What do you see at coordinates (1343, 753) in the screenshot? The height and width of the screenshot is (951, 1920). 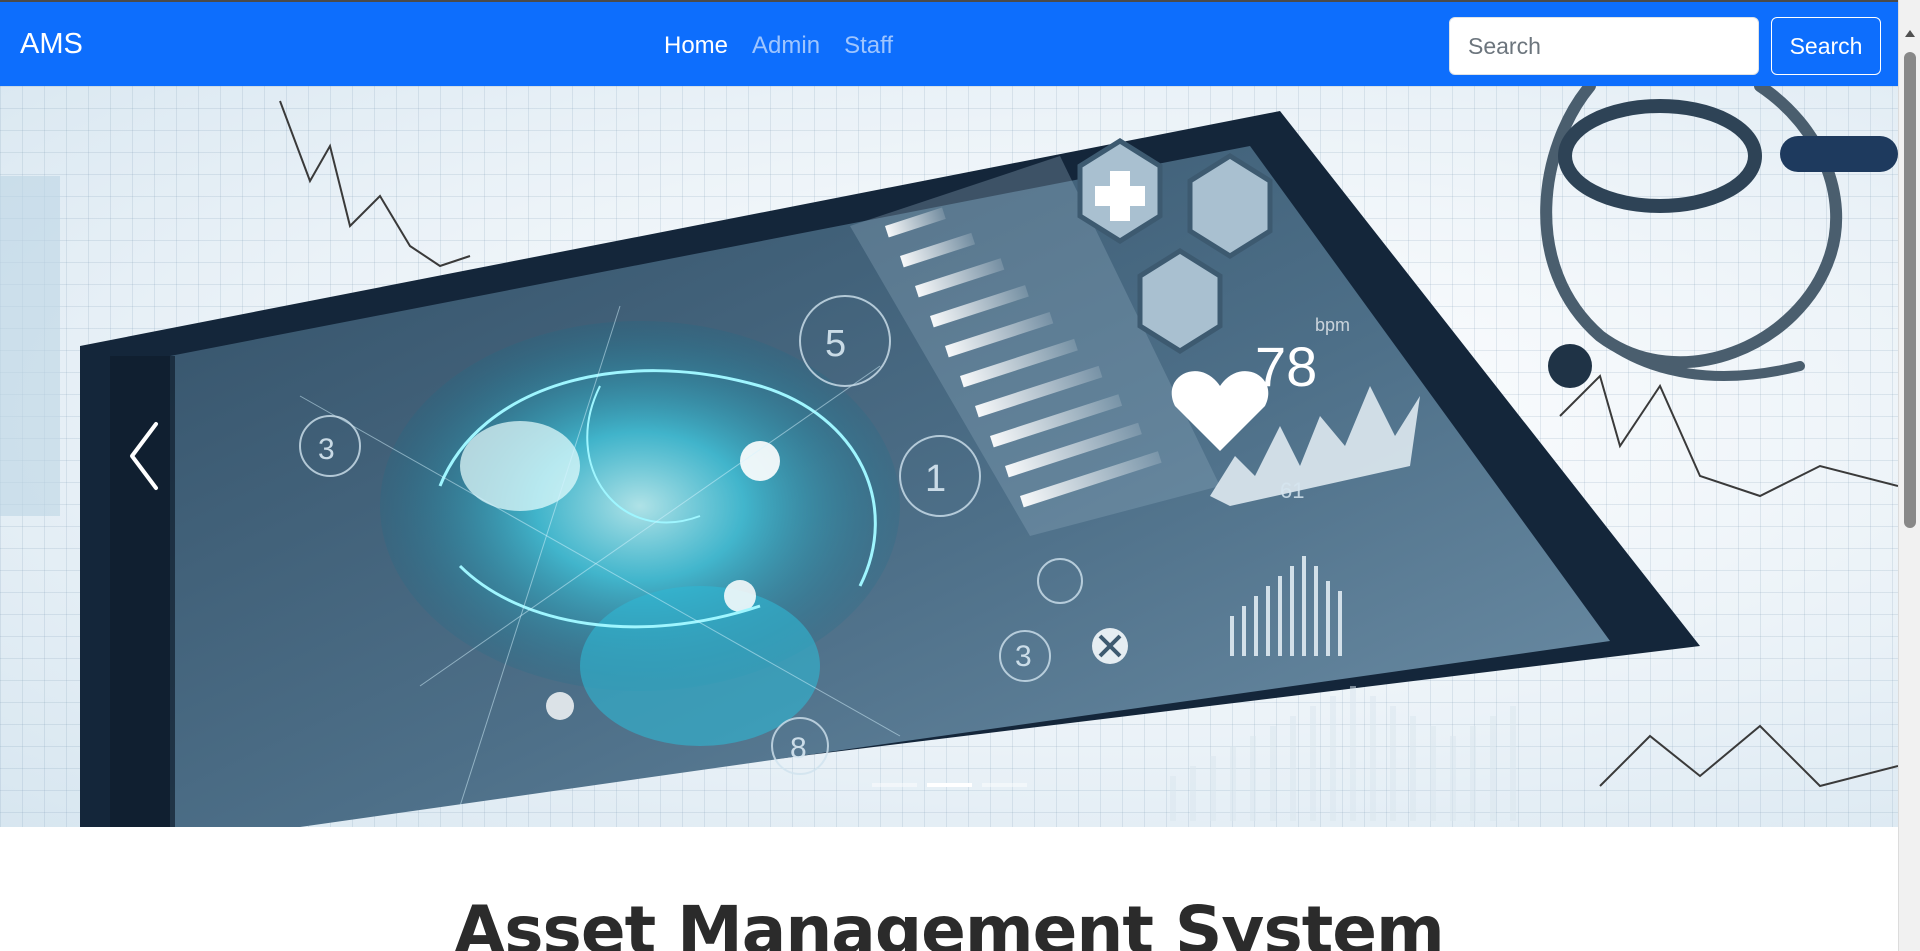 I see `hud-bottom-bars` at bounding box center [1343, 753].